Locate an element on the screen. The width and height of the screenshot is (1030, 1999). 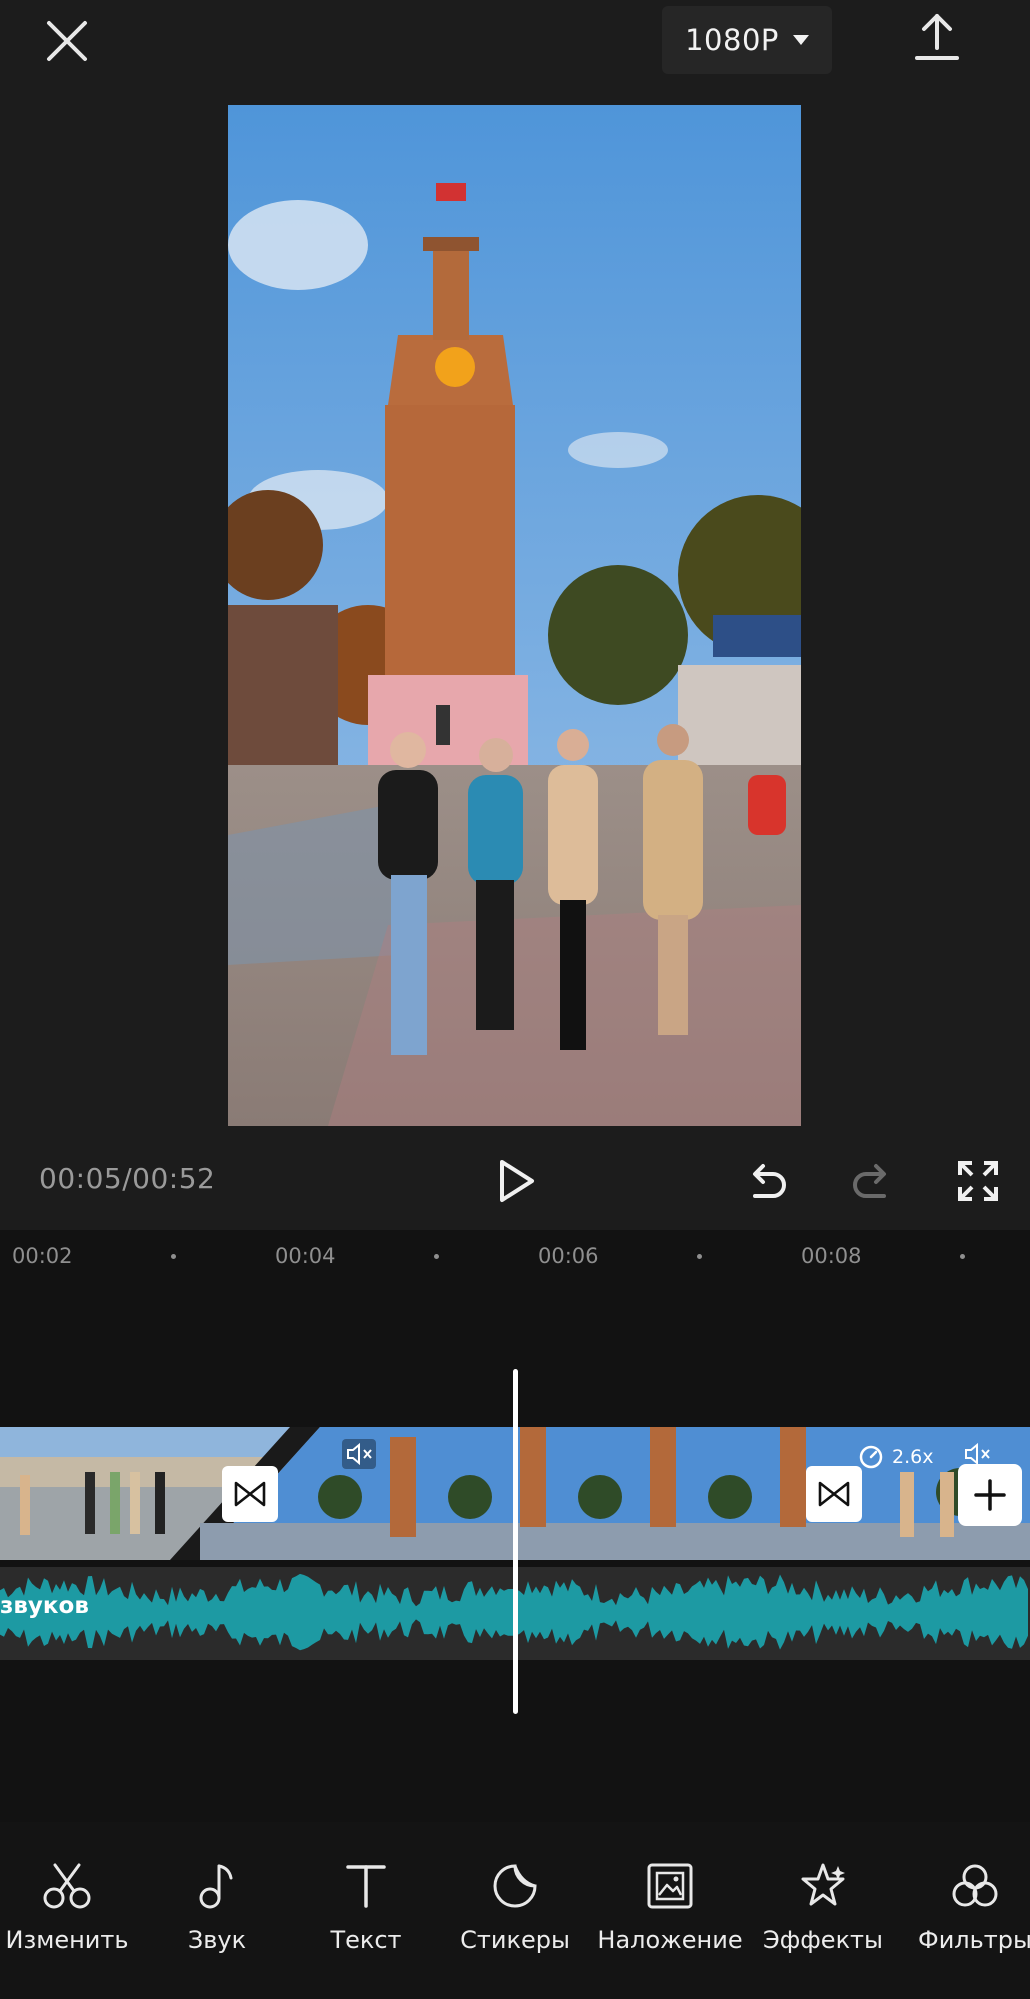
speed-badge: 2.6x is located at coordinates (895, 1457).